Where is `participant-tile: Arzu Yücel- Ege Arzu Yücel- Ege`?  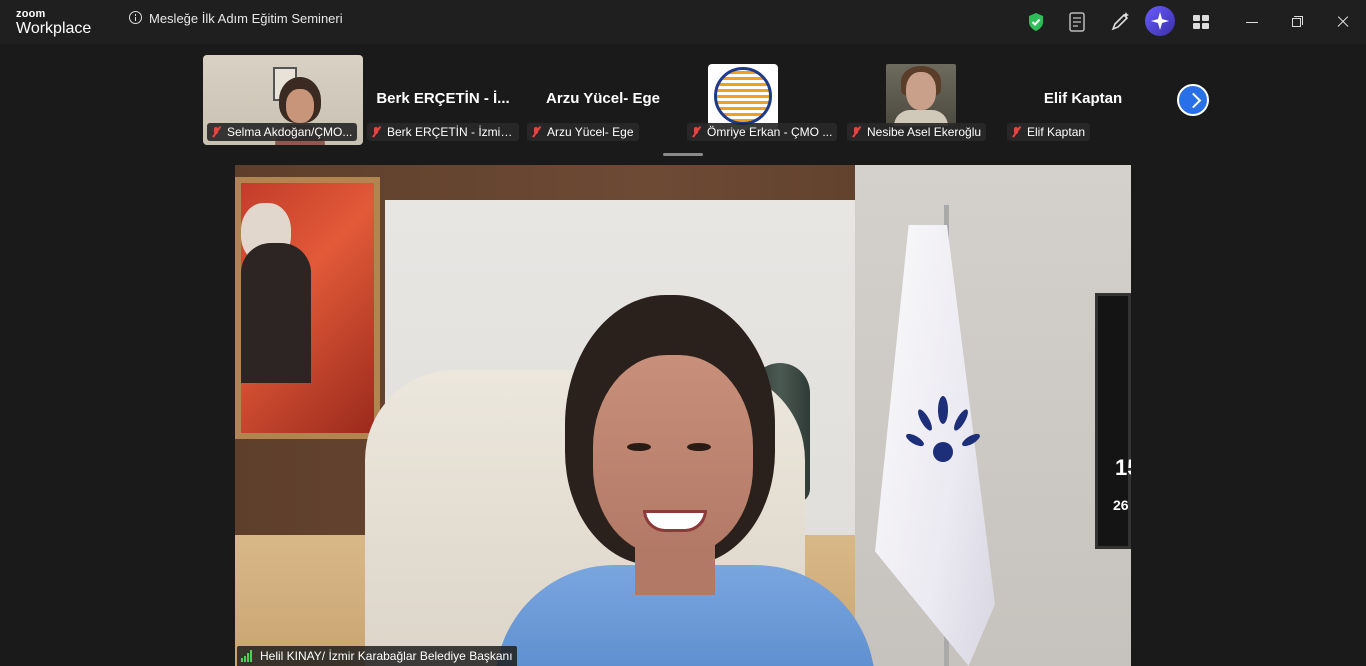 participant-tile: Arzu Yücel- Ege Arzu Yücel- Ege is located at coordinates (603, 100).